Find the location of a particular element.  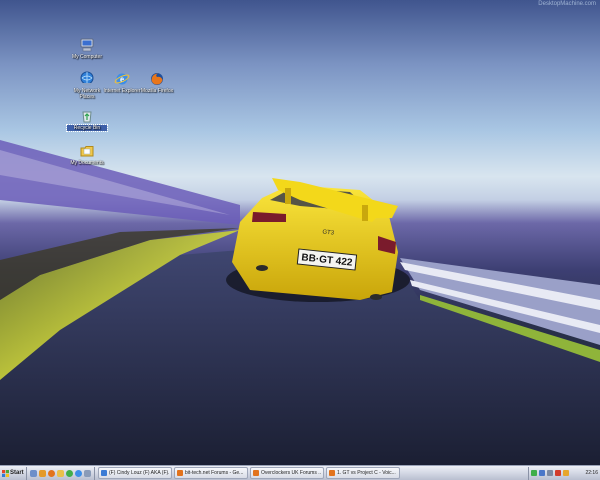

desktop-icon-label: My Computer is located at coordinates (86, 57).